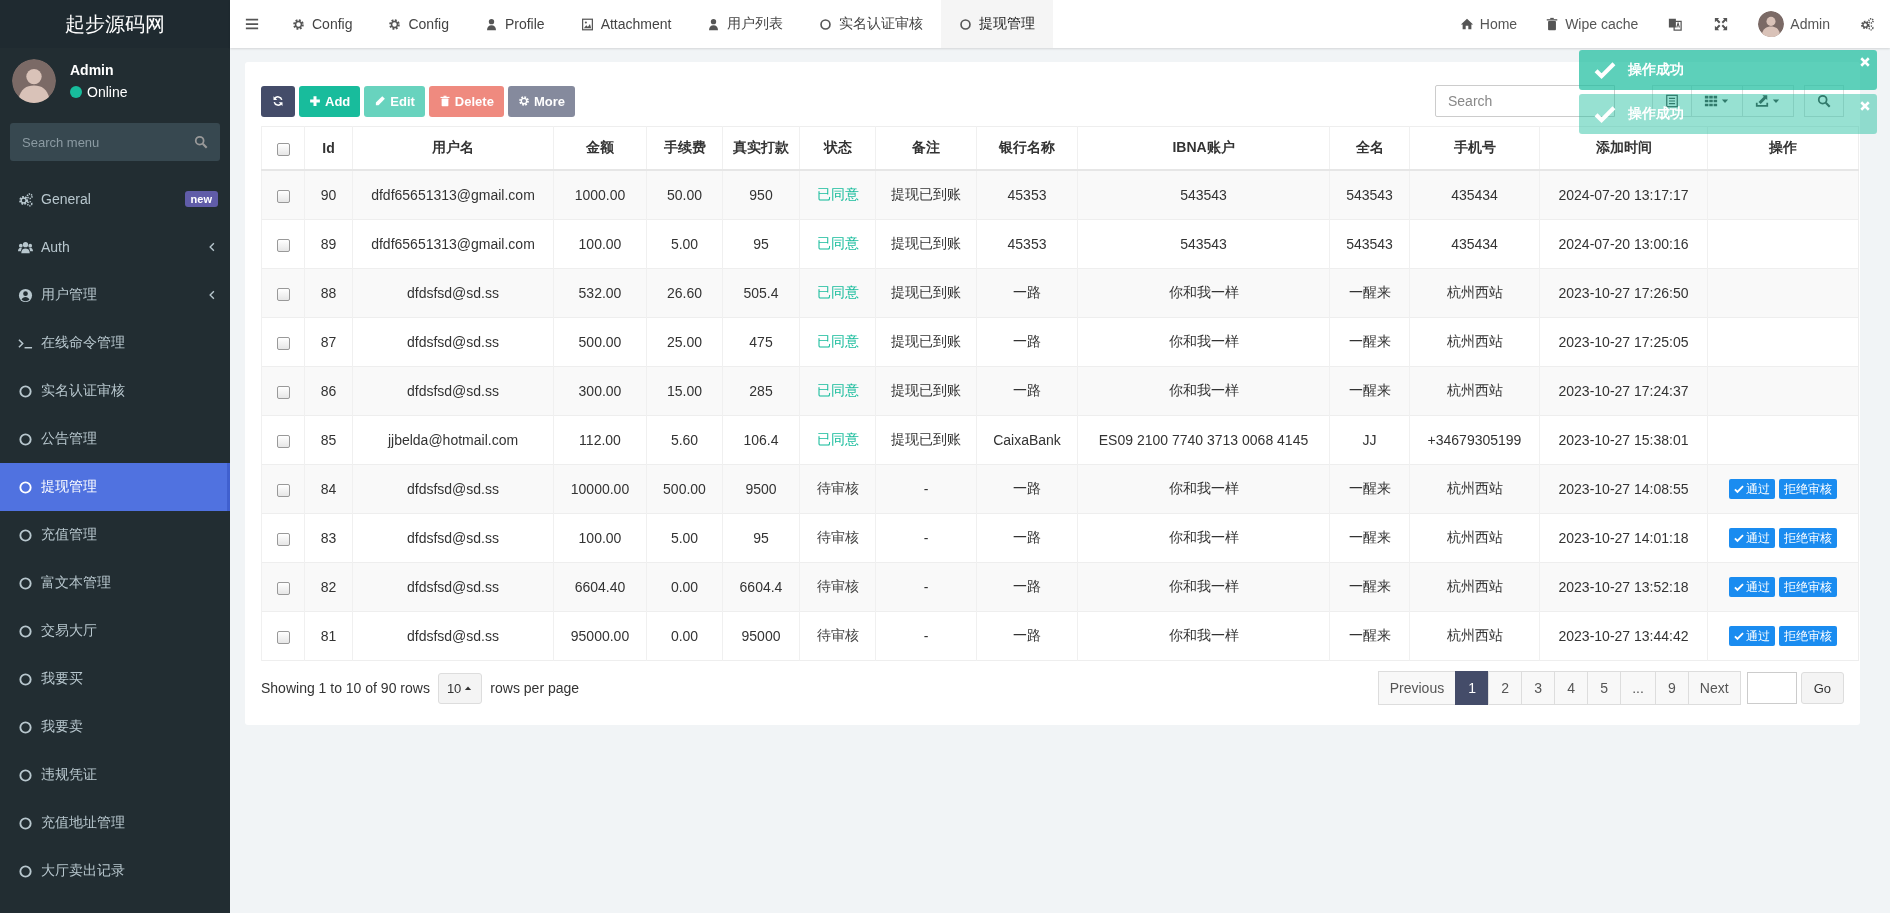  Describe the element at coordinates (626, 24) in the screenshot. I see `tab: Attachment` at that location.